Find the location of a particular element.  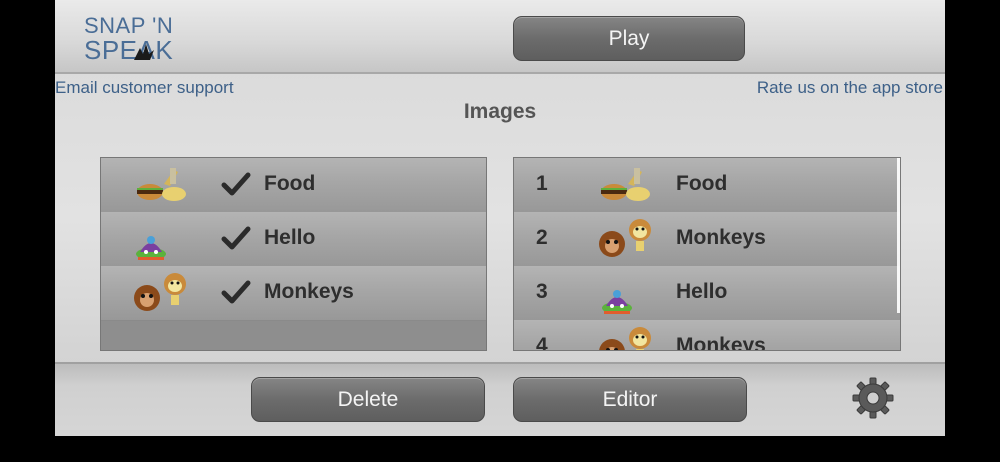

bottom-bar is located at coordinates (500, 399).